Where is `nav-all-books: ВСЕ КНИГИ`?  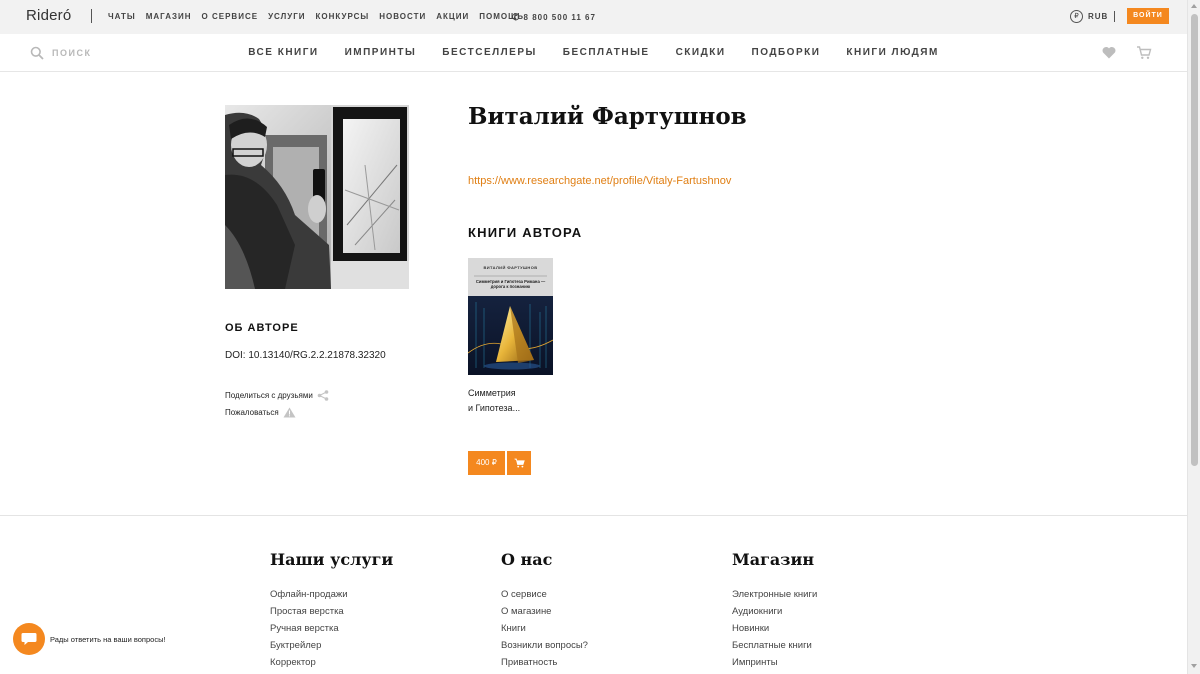
nav-all-books: ВСЕ КНИГИ is located at coordinates (283, 52).